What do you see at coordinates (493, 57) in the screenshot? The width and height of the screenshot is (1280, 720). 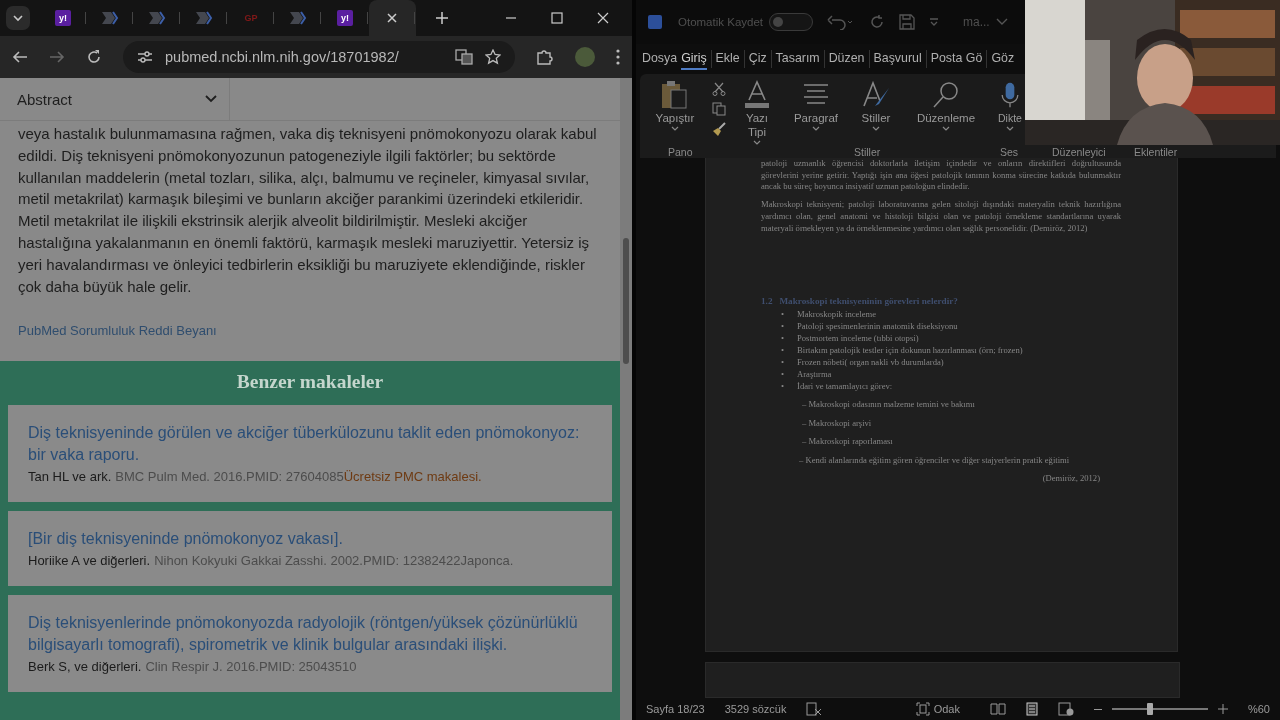 I see `star-icon` at bounding box center [493, 57].